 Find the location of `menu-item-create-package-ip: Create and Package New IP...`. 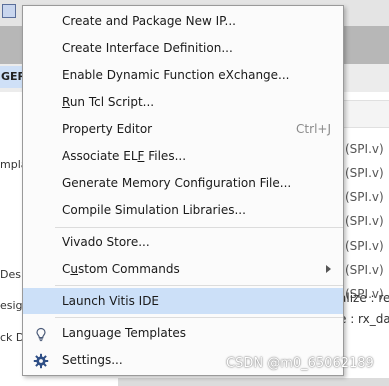

menu-item-create-package-ip: Create and Package New IP... is located at coordinates (183, 21).